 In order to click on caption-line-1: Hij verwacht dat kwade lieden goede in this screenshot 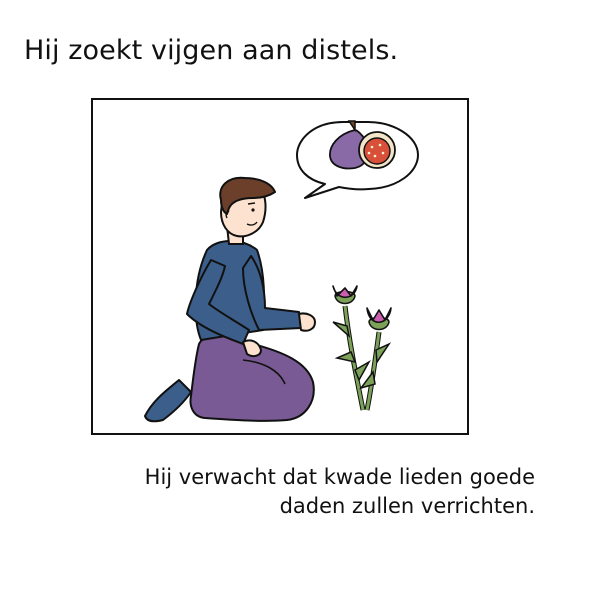, I will do `click(339, 477)`.